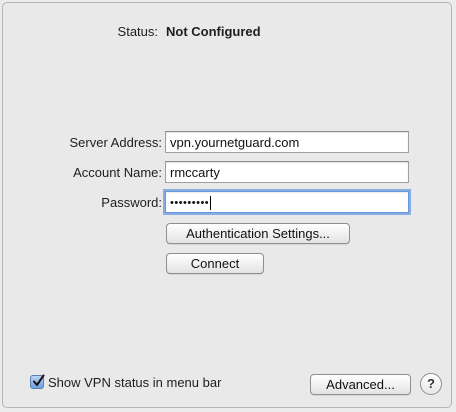 This screenshot has width=456, height=412. I want to click on checkmark-icon, so click(39, 380).